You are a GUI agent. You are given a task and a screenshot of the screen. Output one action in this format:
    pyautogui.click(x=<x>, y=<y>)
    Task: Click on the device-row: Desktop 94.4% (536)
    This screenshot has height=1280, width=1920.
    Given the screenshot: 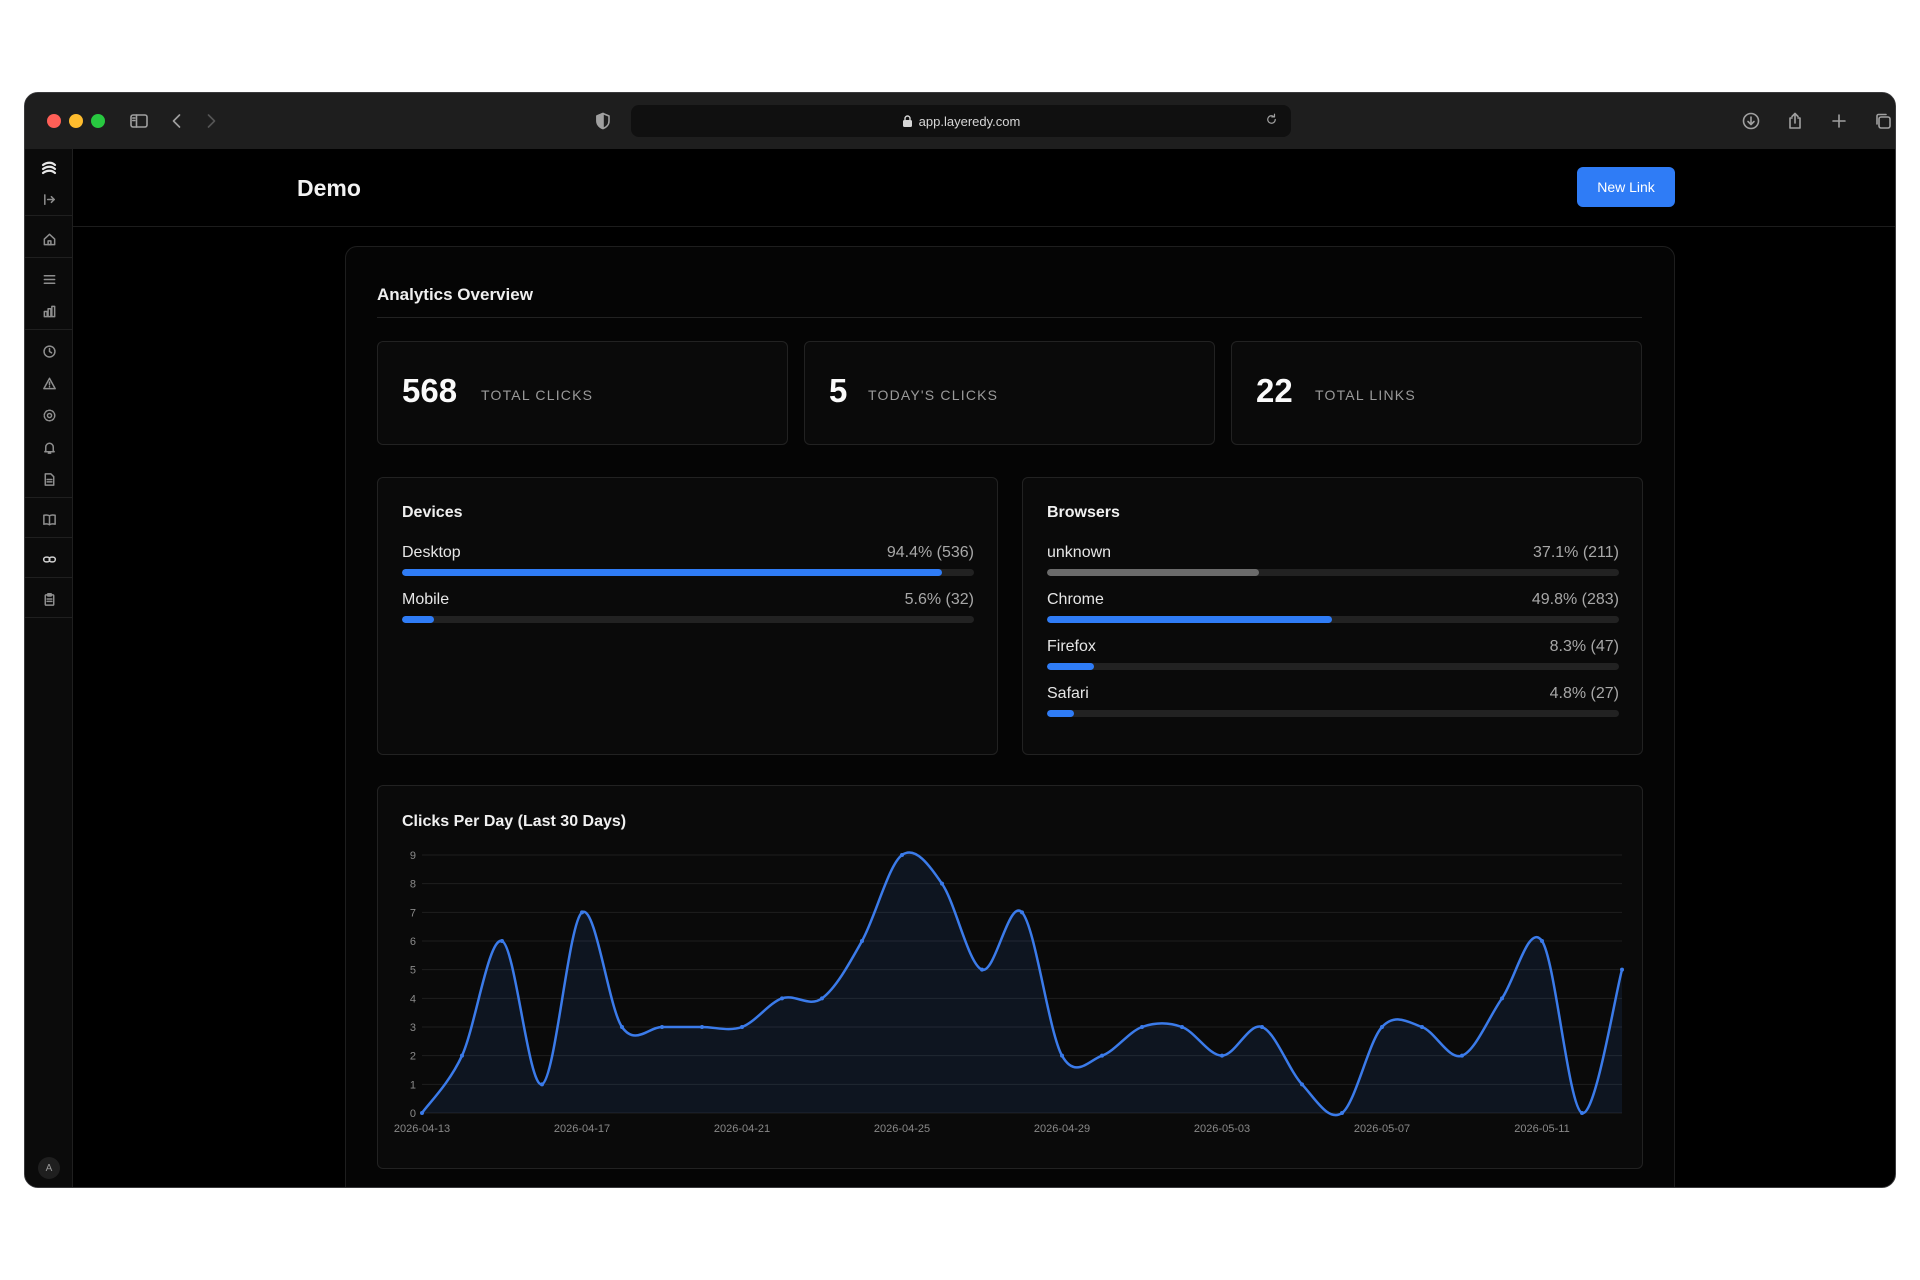 What is the action you would take?
    pyautogui.click(x=688, y=560)
    